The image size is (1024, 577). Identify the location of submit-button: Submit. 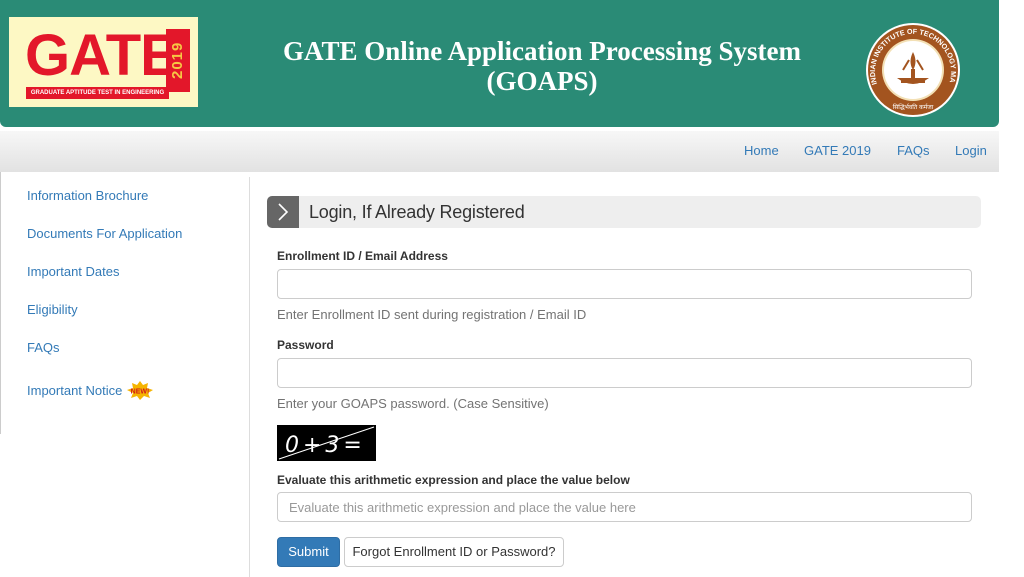
(308, 552).